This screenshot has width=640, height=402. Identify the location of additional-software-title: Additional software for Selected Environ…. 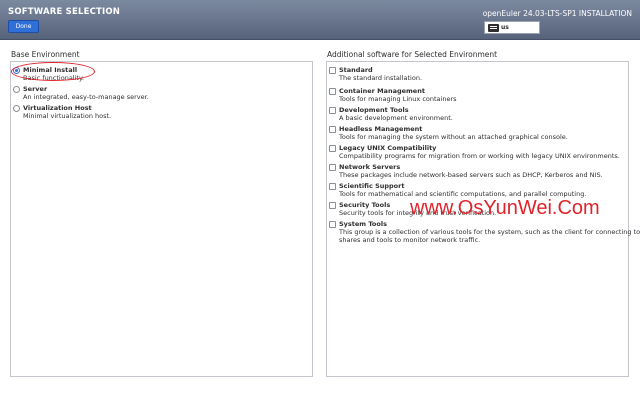
(412, 54).